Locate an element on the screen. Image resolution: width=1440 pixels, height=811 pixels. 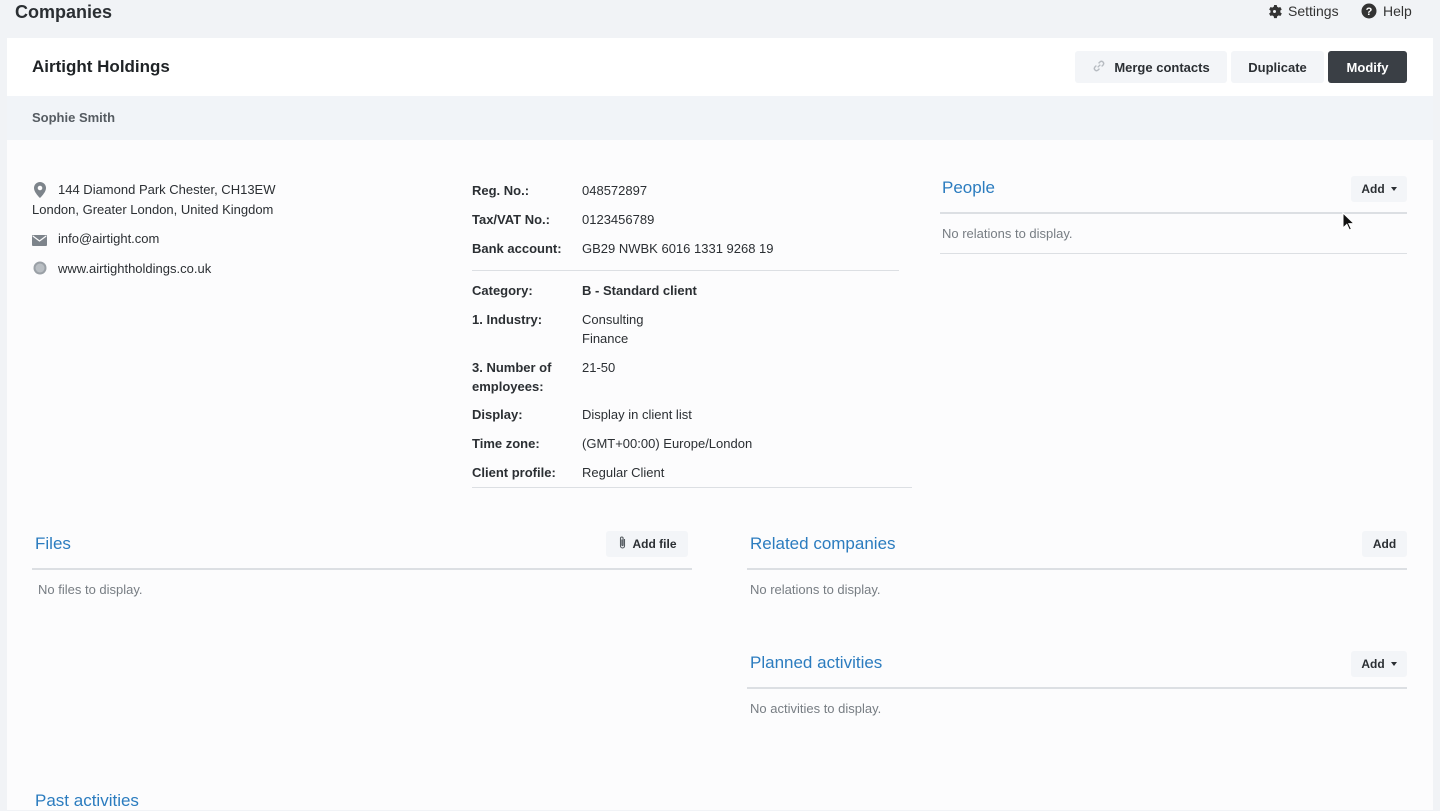
globe-icon is located at coordinates (40, 270).